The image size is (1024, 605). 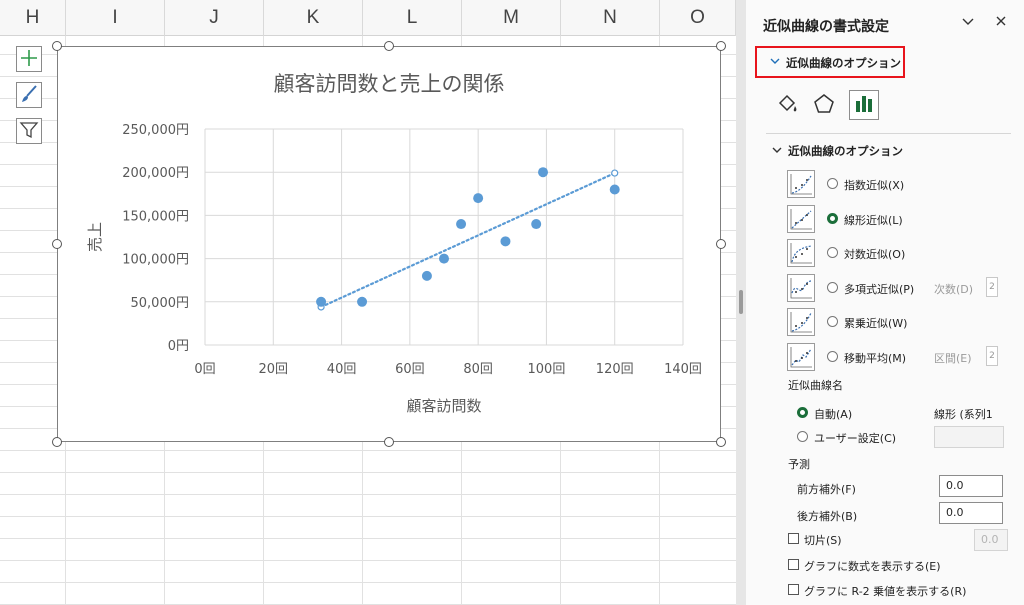 What do you see at coordinates (615, 173) in the screenshot?
I see `trendline-handle` at bounding box center [615, 173].